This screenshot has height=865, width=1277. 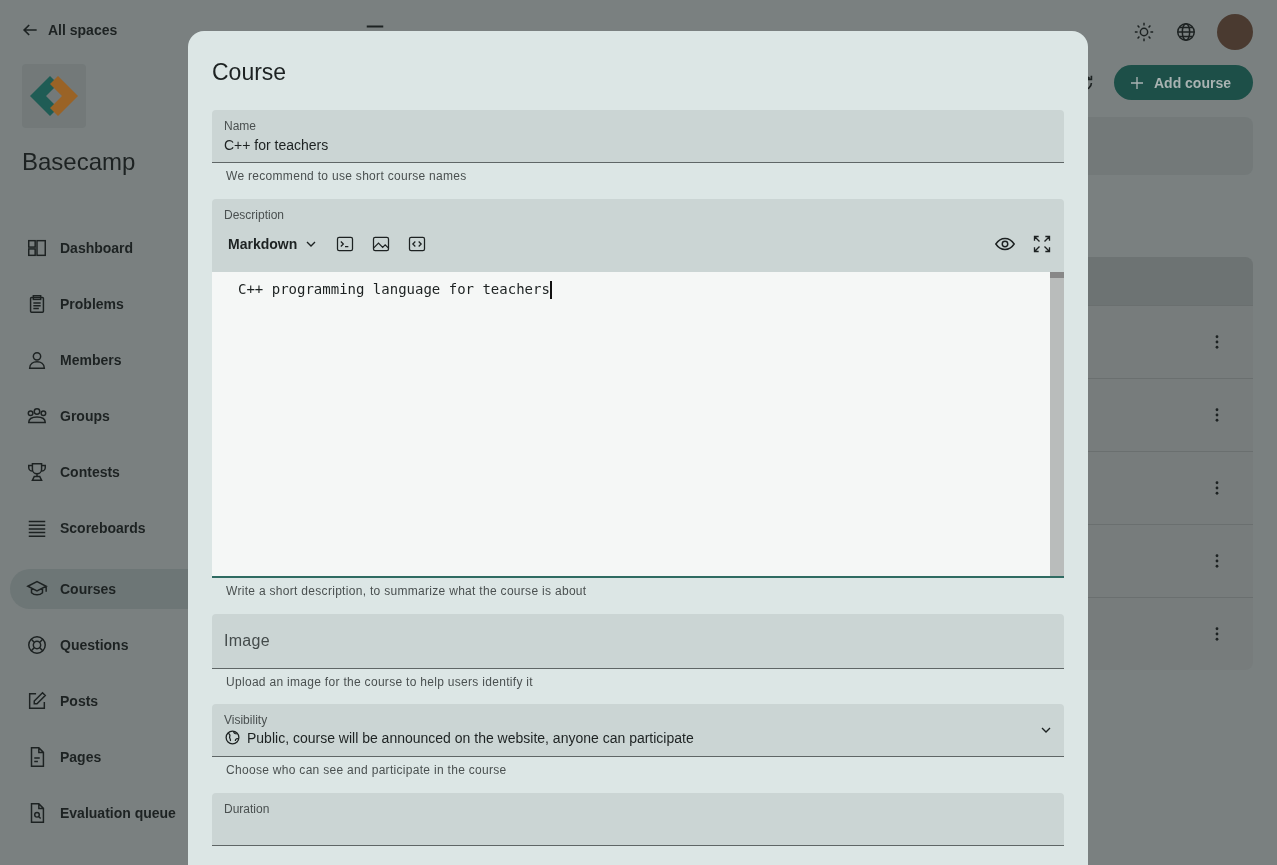 I want to click on format-dropdown: Markdown, so click(x=274, y=244).